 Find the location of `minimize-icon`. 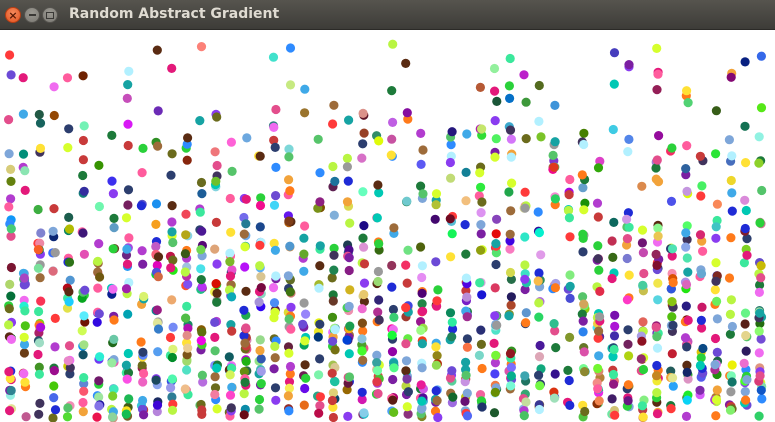

minimize-icon is located at coordinates (32, 15).